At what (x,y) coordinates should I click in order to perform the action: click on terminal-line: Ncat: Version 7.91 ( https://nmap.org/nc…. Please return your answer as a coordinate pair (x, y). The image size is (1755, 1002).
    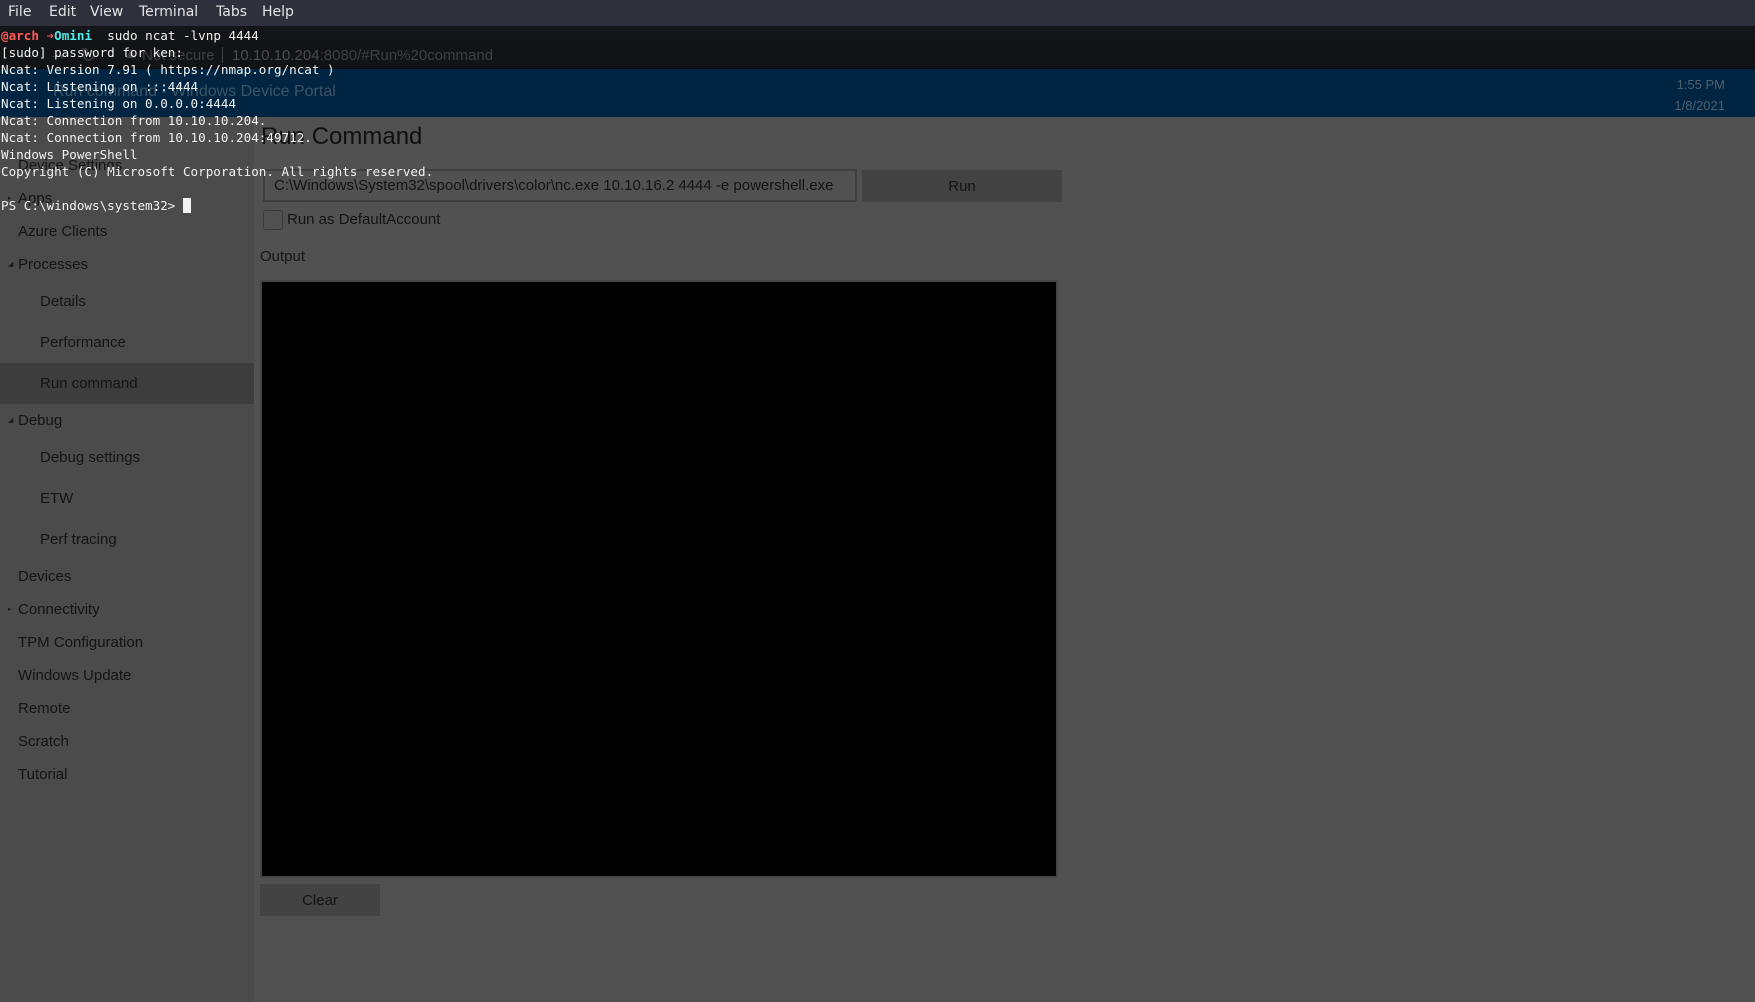
    Looking at the image, I should click on (168, 69).